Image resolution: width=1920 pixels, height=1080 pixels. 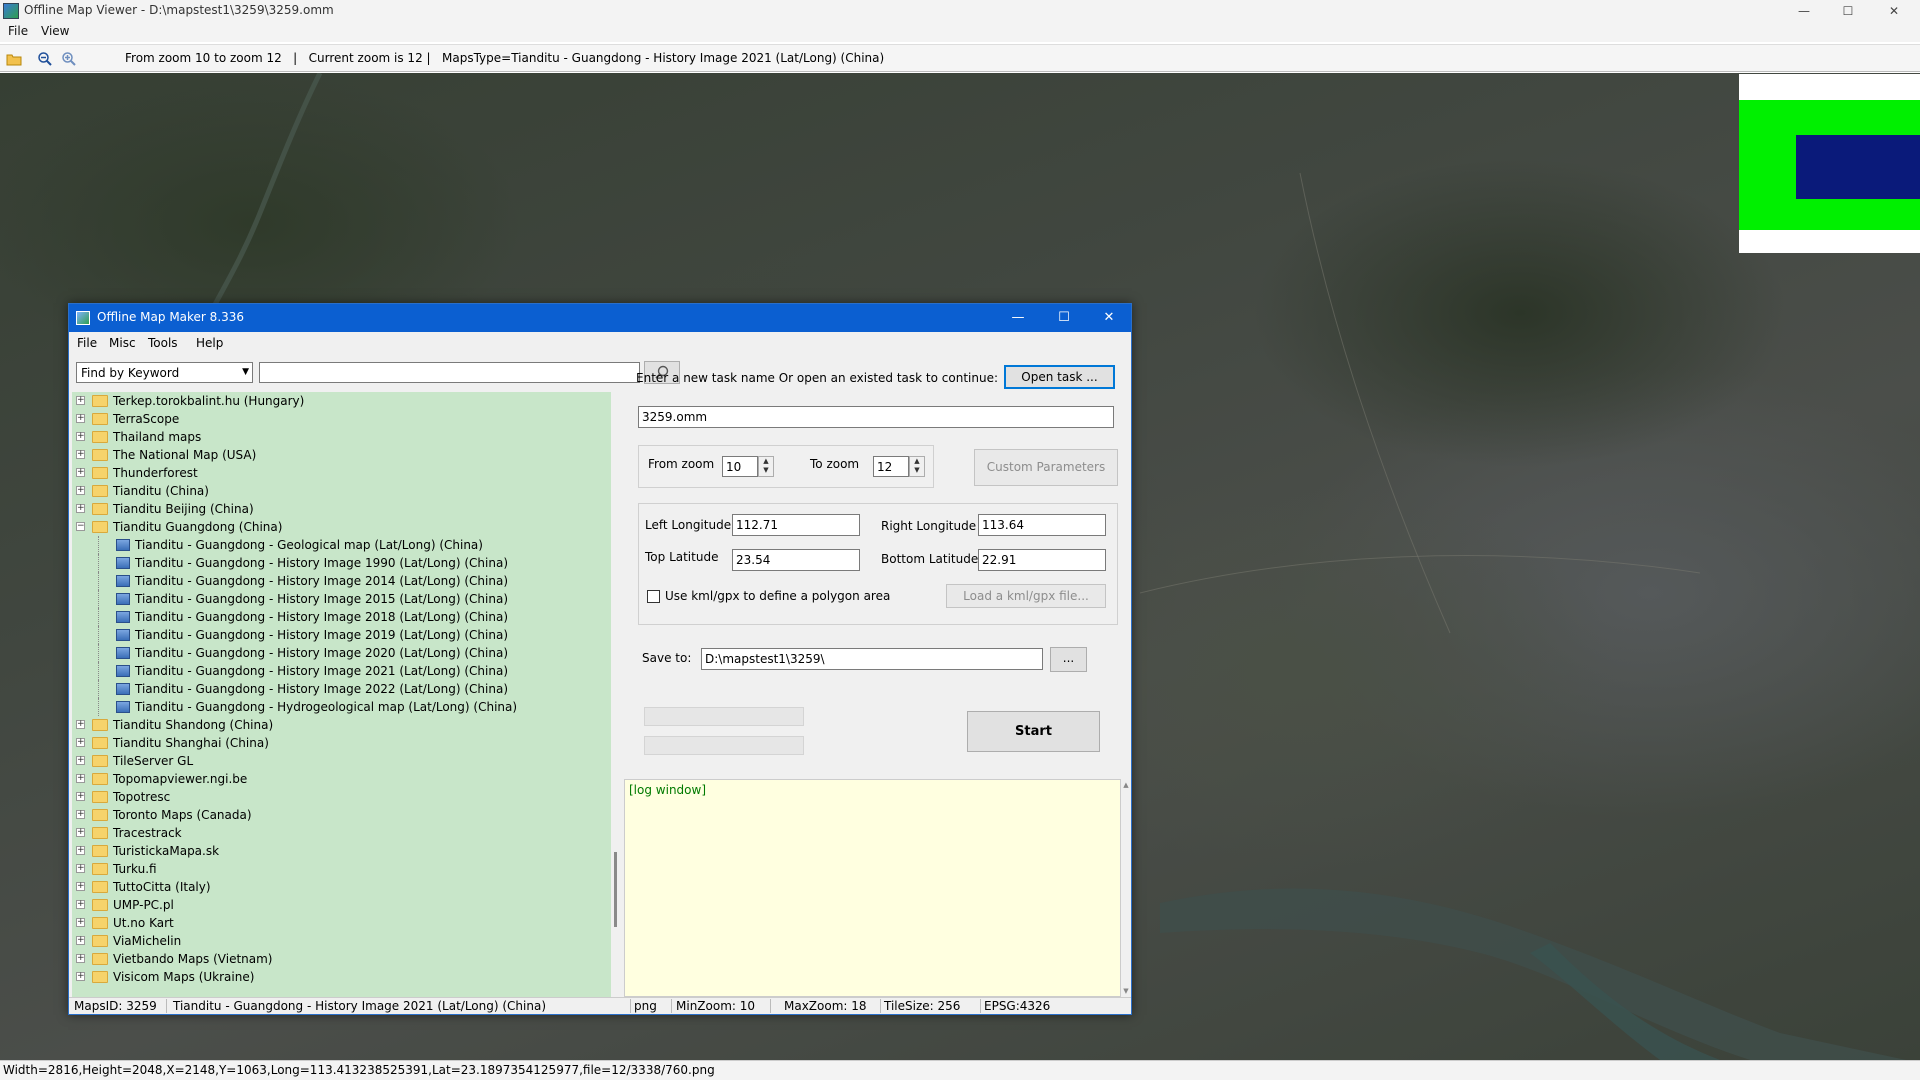 I want to click on find-mode-select: Find by Keyword ▼, so click(x=164, y=372).